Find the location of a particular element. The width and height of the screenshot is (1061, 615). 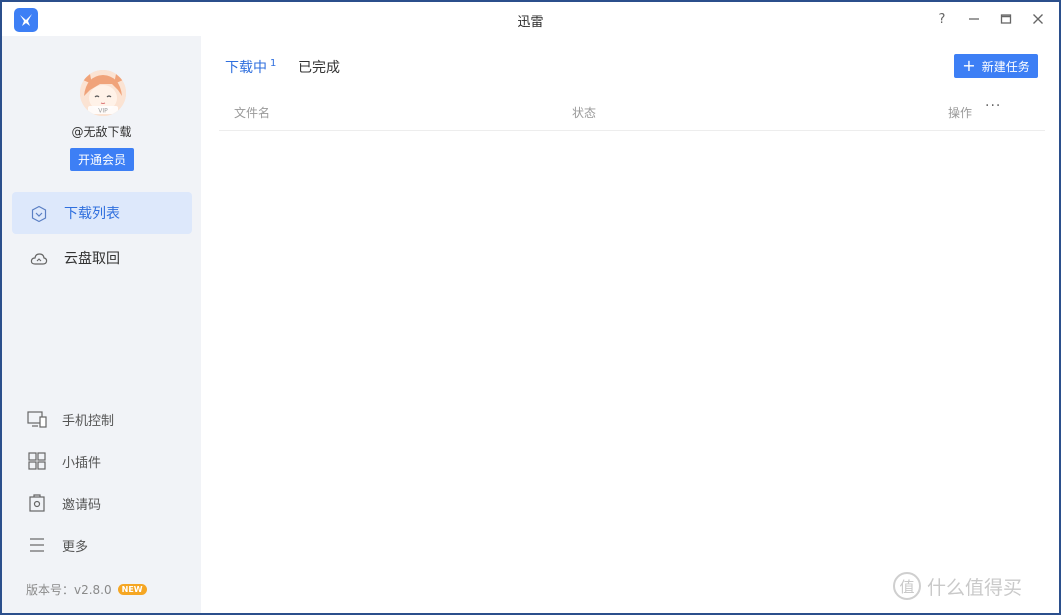

sidebar-item-label: 云盘取回 is located at coordinates (92, 259).